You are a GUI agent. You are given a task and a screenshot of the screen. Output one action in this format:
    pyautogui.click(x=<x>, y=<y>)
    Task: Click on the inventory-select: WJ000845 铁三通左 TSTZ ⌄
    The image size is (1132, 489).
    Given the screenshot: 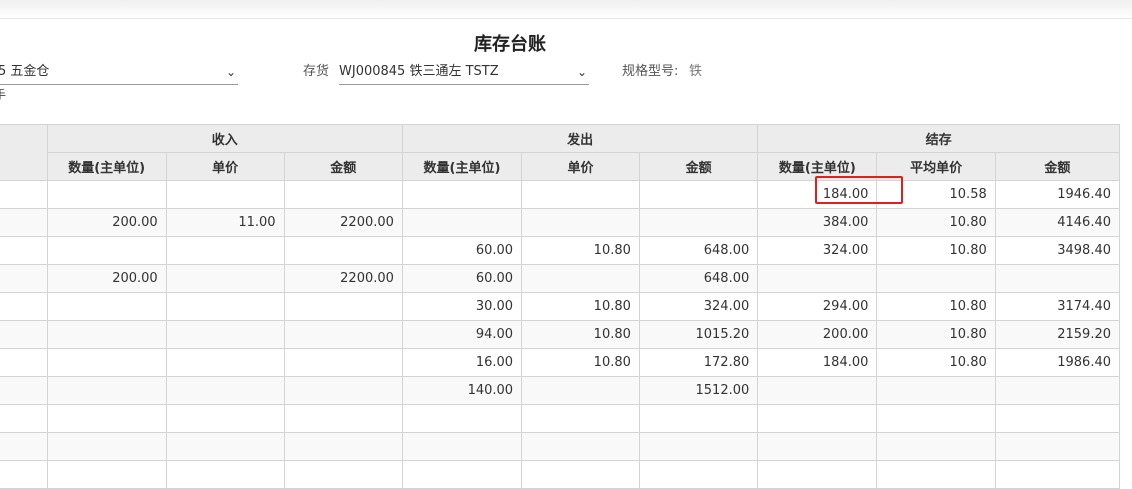 What is the action you would take?
    pyautogui.click(x=464, y=72)
    